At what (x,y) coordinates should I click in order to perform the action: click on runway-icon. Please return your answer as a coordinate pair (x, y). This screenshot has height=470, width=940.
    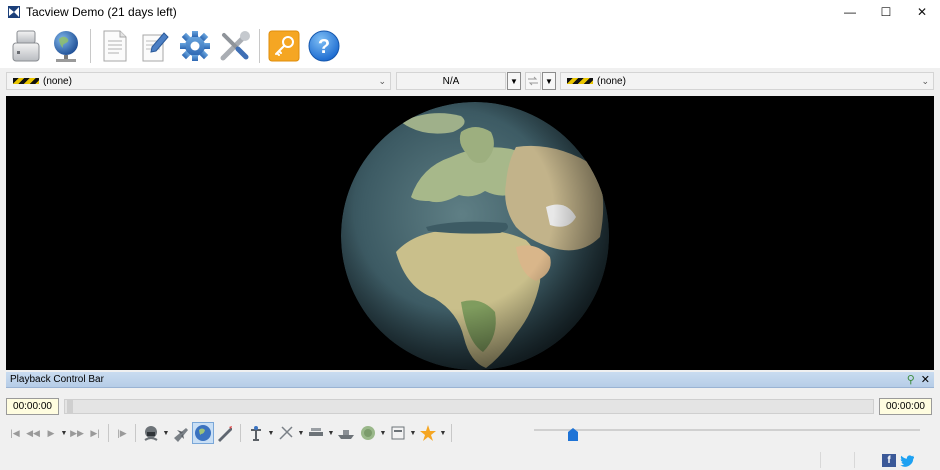
    Looking at the image, I should click on (316, 432).